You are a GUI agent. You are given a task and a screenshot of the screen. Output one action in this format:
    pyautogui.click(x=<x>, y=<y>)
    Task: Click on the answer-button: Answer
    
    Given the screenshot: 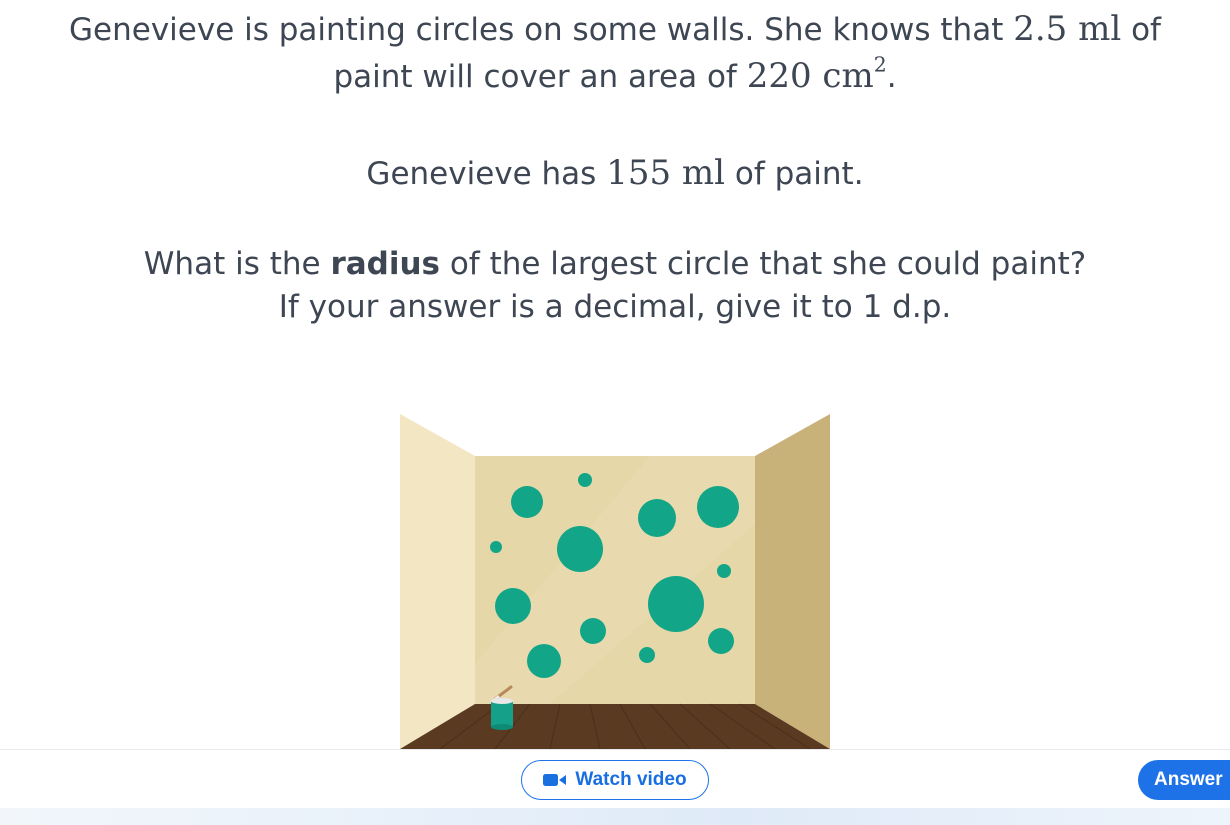 What is the action you would take?
    pyautogui.click(x=1184, y=780)
    